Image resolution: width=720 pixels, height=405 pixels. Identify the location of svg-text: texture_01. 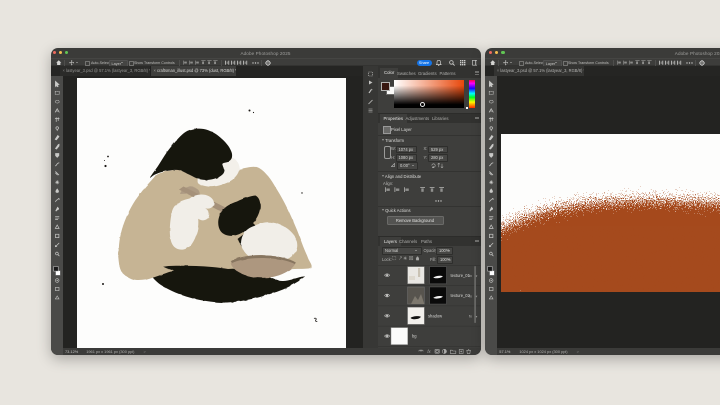
(461, 275).